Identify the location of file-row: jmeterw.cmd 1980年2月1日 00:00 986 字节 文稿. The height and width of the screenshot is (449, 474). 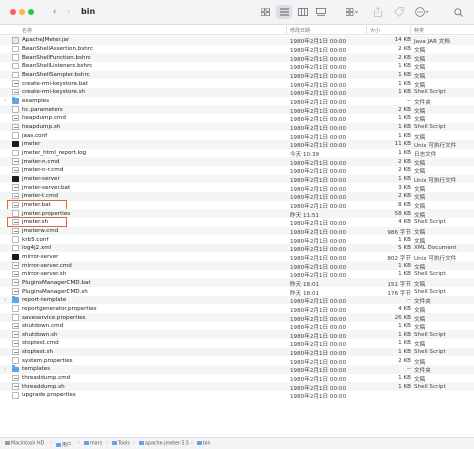
(237, 231).